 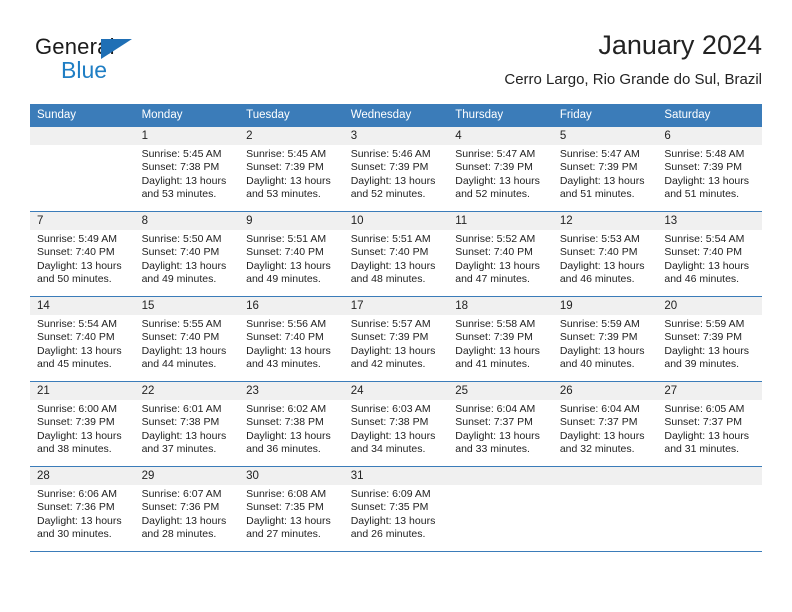 What do you see at coordinates (598, 167) in the screenshot?
I see `sunset-text: Sunset: 7:39 PM` at bounding box center [598, 167].